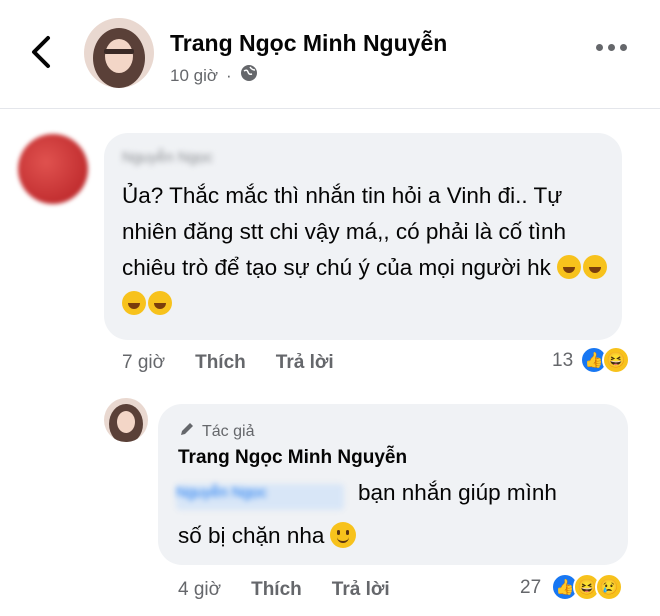 This screenshot has width=660, height=616. Describe the element at coordinates (41, 52) in the screenshot. I see `chevron-left-icon` at that location.